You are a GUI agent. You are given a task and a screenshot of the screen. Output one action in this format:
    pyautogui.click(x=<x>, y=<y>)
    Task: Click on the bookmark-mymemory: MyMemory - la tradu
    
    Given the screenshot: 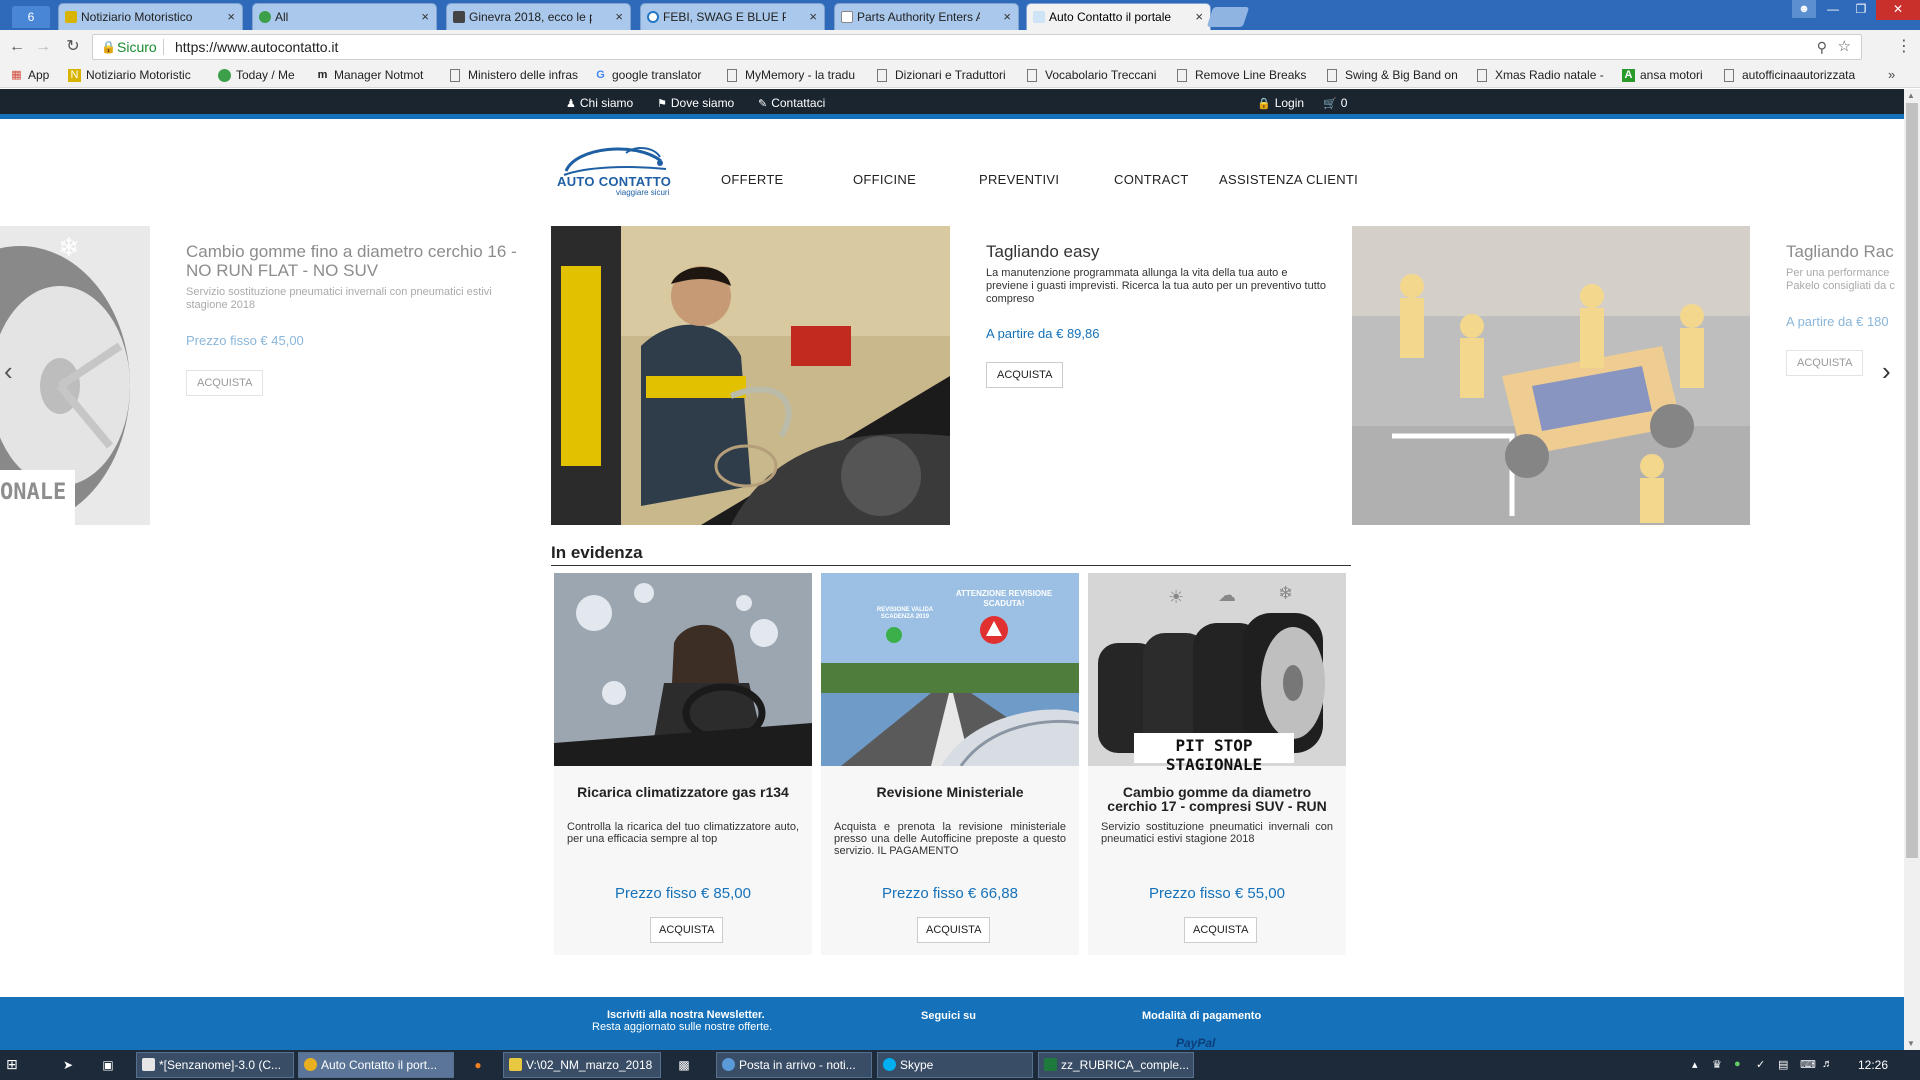 What is the action you would take?
    pyautogui.click(x=793, y=75)
    